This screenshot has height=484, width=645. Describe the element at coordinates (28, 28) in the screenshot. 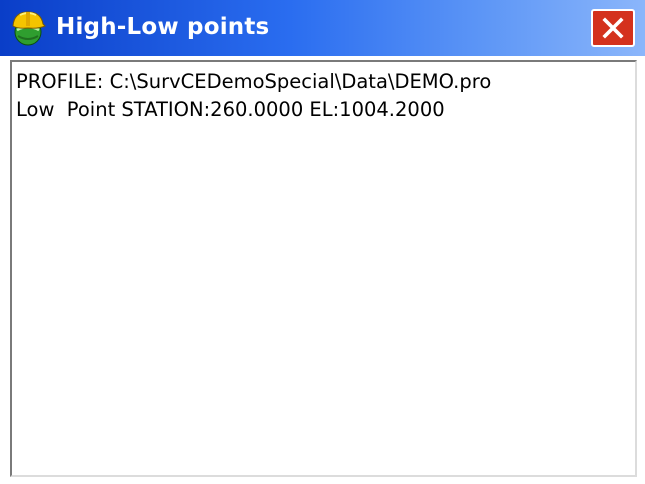

I see `hardhat-globe-icon` at that location.